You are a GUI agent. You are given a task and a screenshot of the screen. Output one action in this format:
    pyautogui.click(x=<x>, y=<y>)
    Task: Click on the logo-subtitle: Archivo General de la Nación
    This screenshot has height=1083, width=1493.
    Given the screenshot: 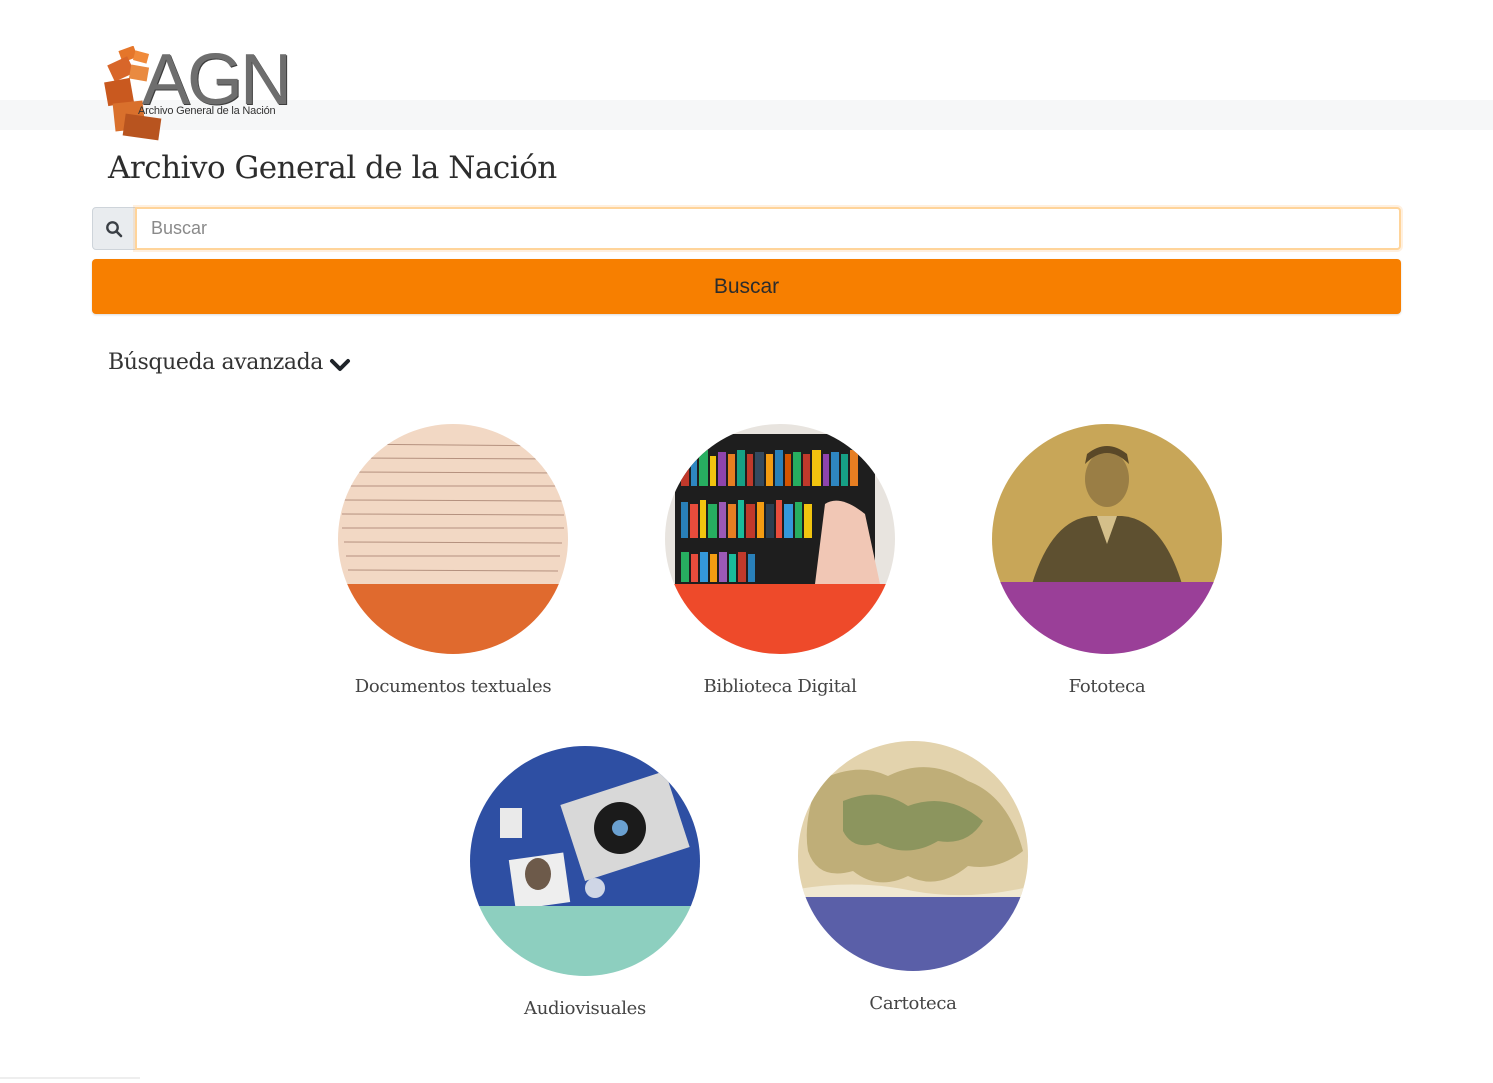 What is the action you would take?
    pyautogui.click(x=207, y=111)
    